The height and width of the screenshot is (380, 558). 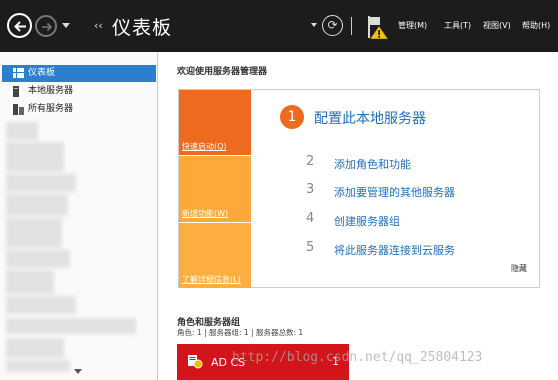 I want to click on servers-icon, so click(x=18, y=113).